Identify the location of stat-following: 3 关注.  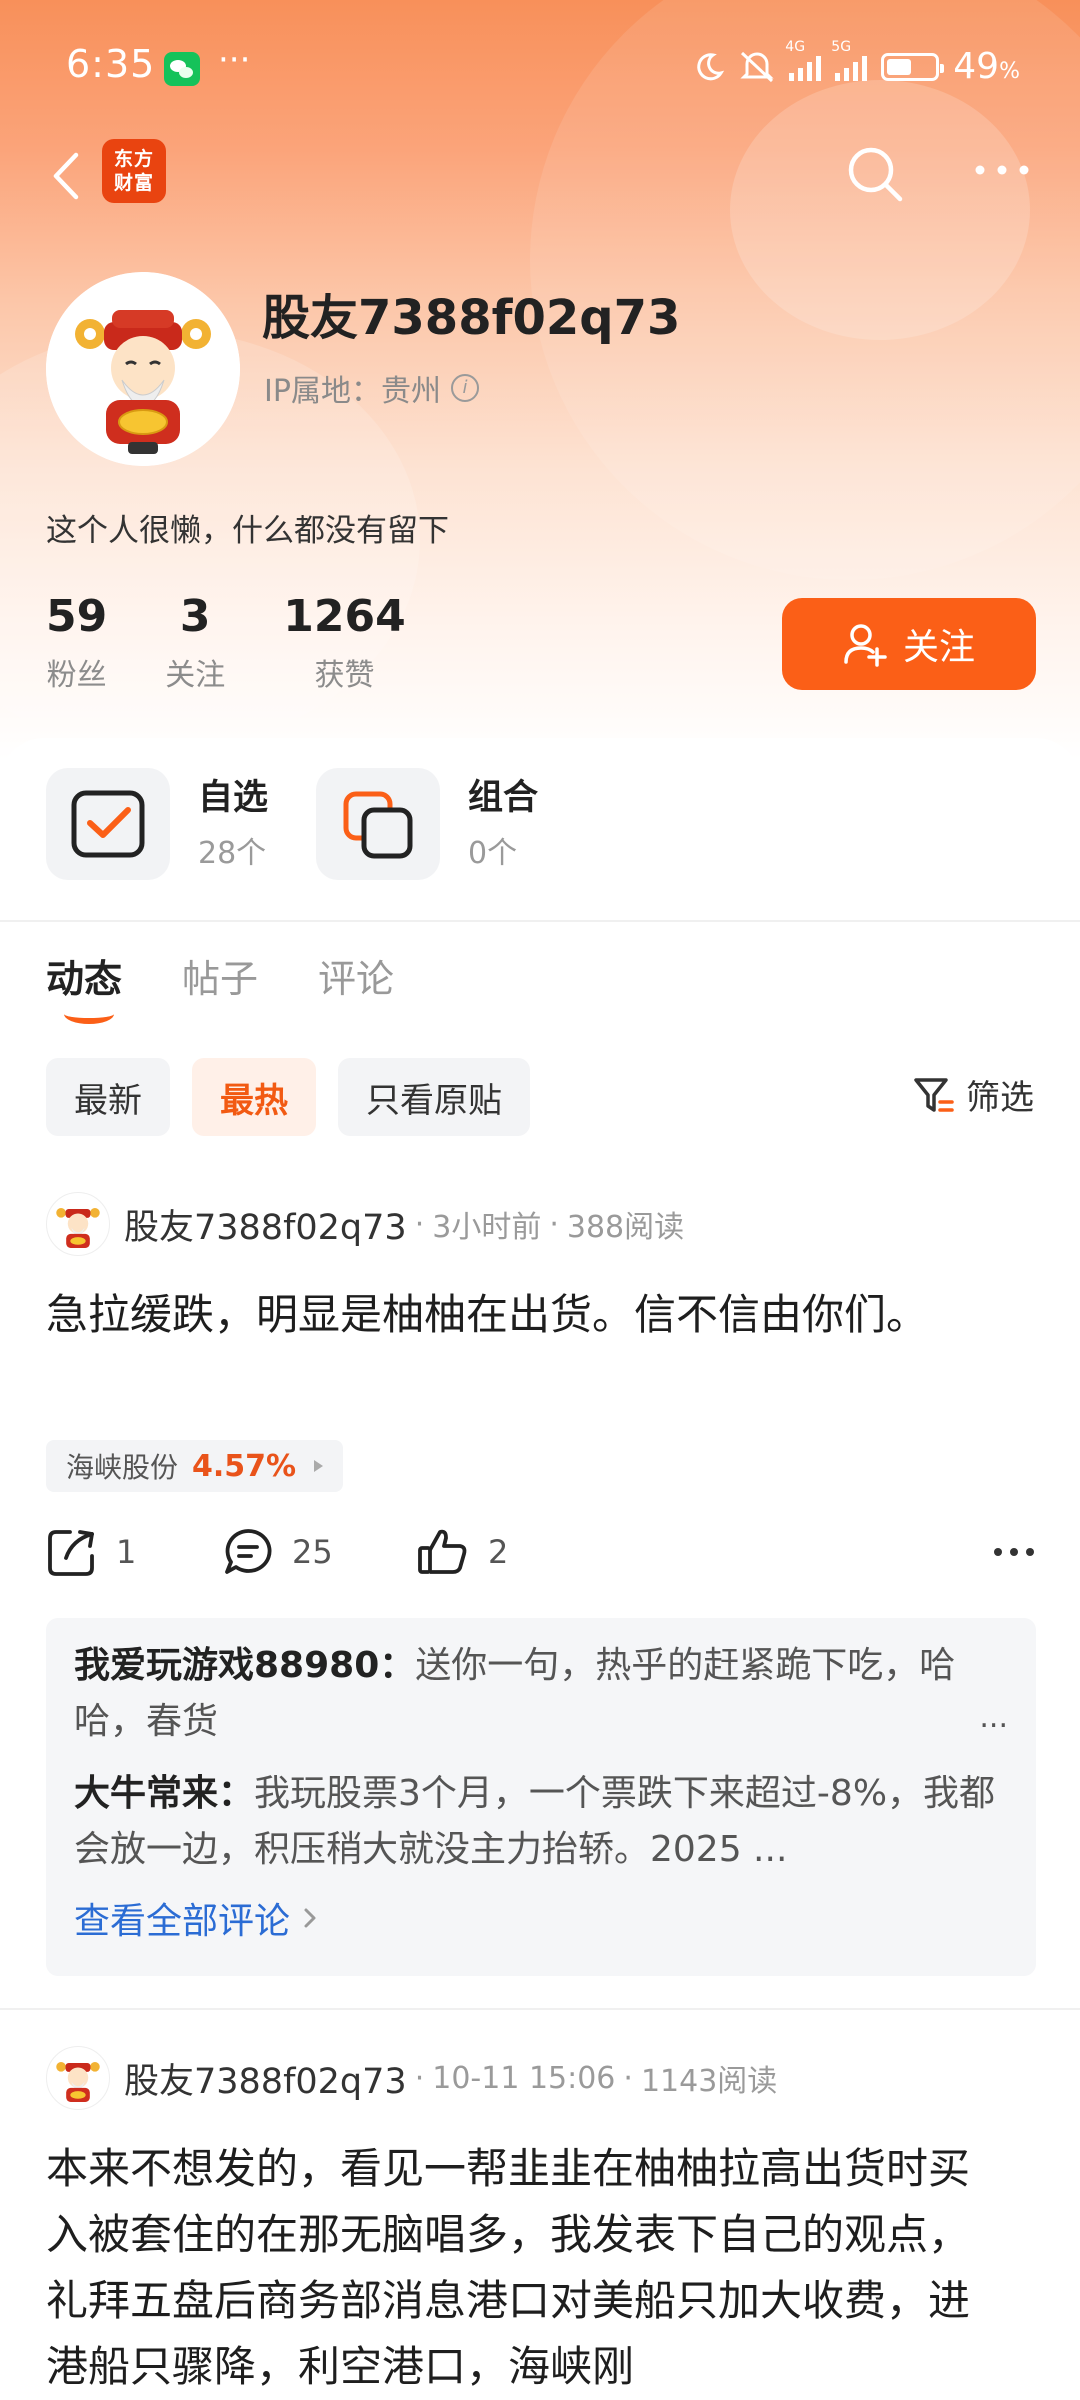
(195, 642).